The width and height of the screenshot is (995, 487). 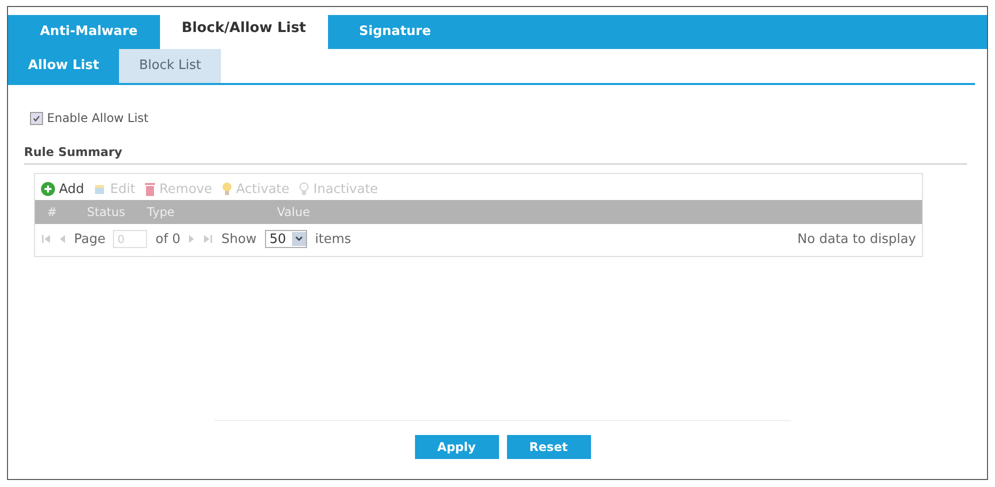 What do you see at coordinates (856, 239) in the screenshot?
I see `empty-message: No data to display` at bounding box center [856, 239].